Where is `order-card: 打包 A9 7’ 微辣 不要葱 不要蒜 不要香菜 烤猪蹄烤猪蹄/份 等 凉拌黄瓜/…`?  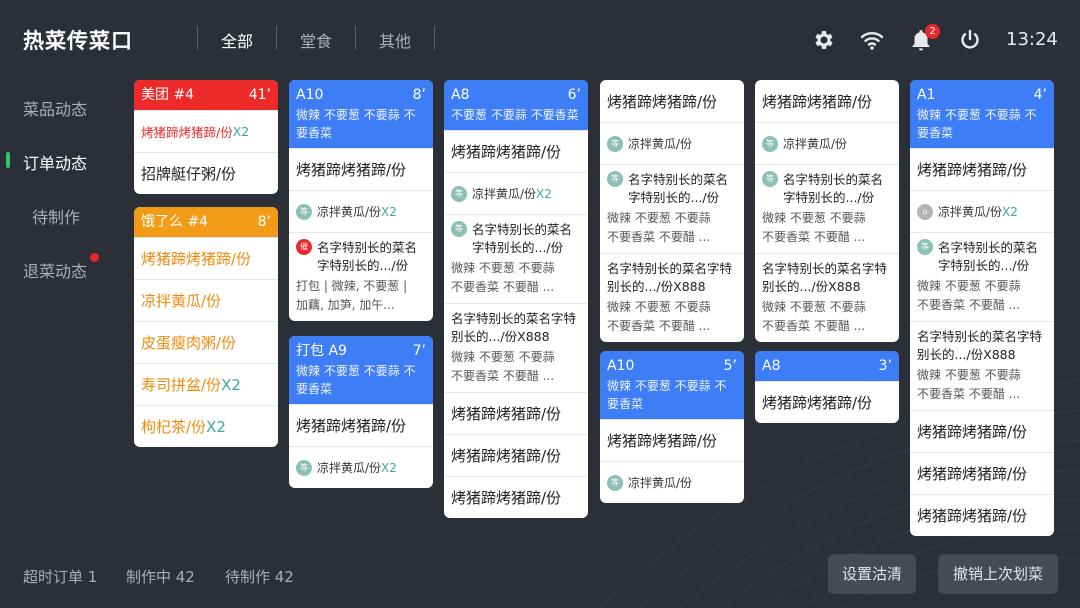
order-card: 打包 A9 7’ 微辣 不要葱 不要蒜 不要香菜 烤猪蹄烤猪蹄/份 等 凉拌黄瓜/… is located at coordinates (361, 412).